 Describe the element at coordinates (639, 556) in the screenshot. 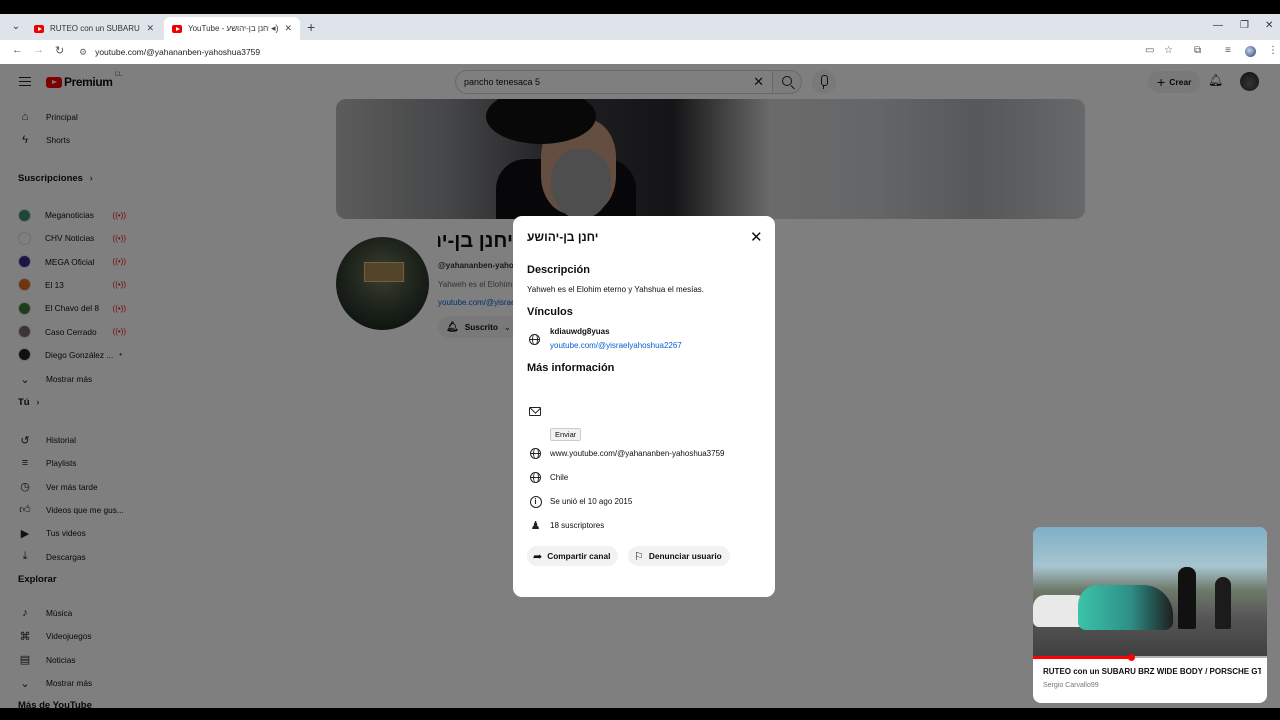

I see `flag-icon: ⚐` at that location.